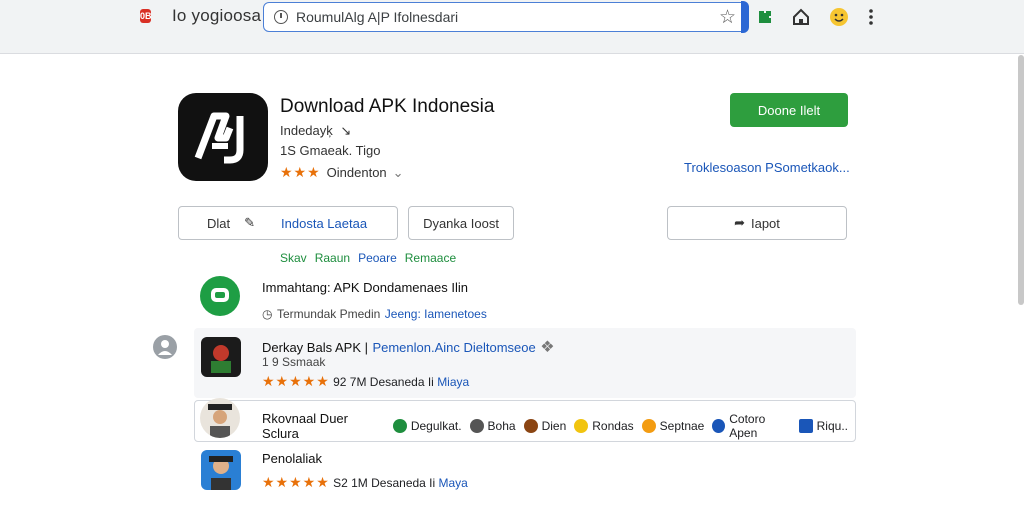 The width and height of the screenshot is (1024, 512). Describe the element at coordinates (346, 130) in the screenshot. I see `verified-icon: ↘` at that location.